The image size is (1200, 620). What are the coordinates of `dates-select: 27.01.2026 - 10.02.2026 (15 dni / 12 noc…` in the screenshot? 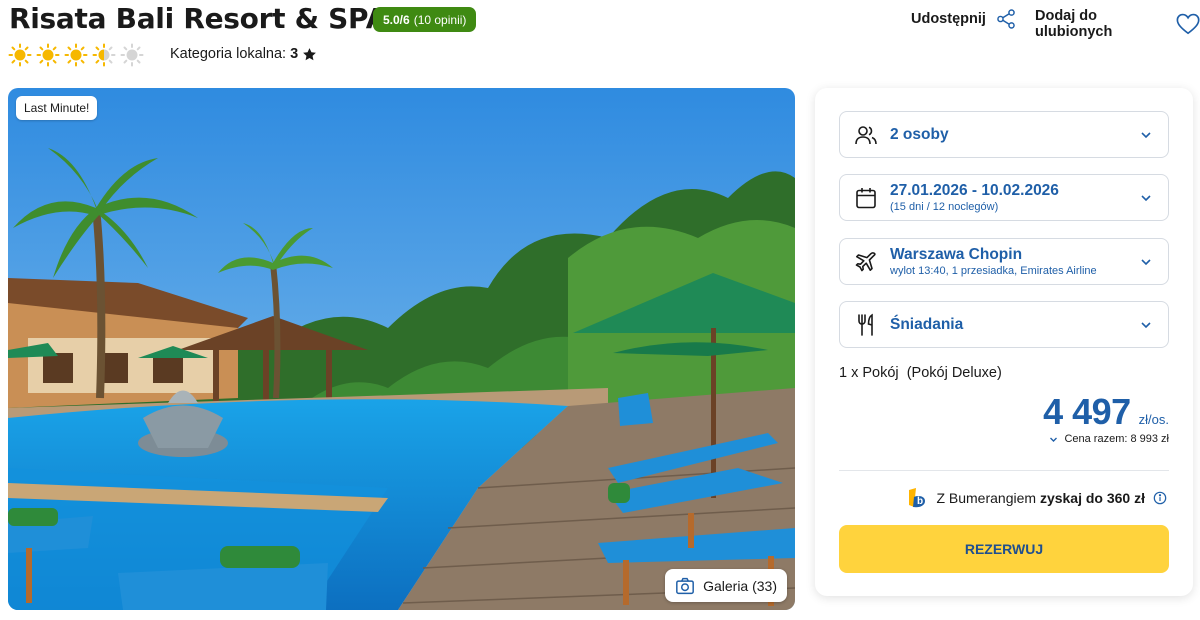 It's located at (1004, 197).